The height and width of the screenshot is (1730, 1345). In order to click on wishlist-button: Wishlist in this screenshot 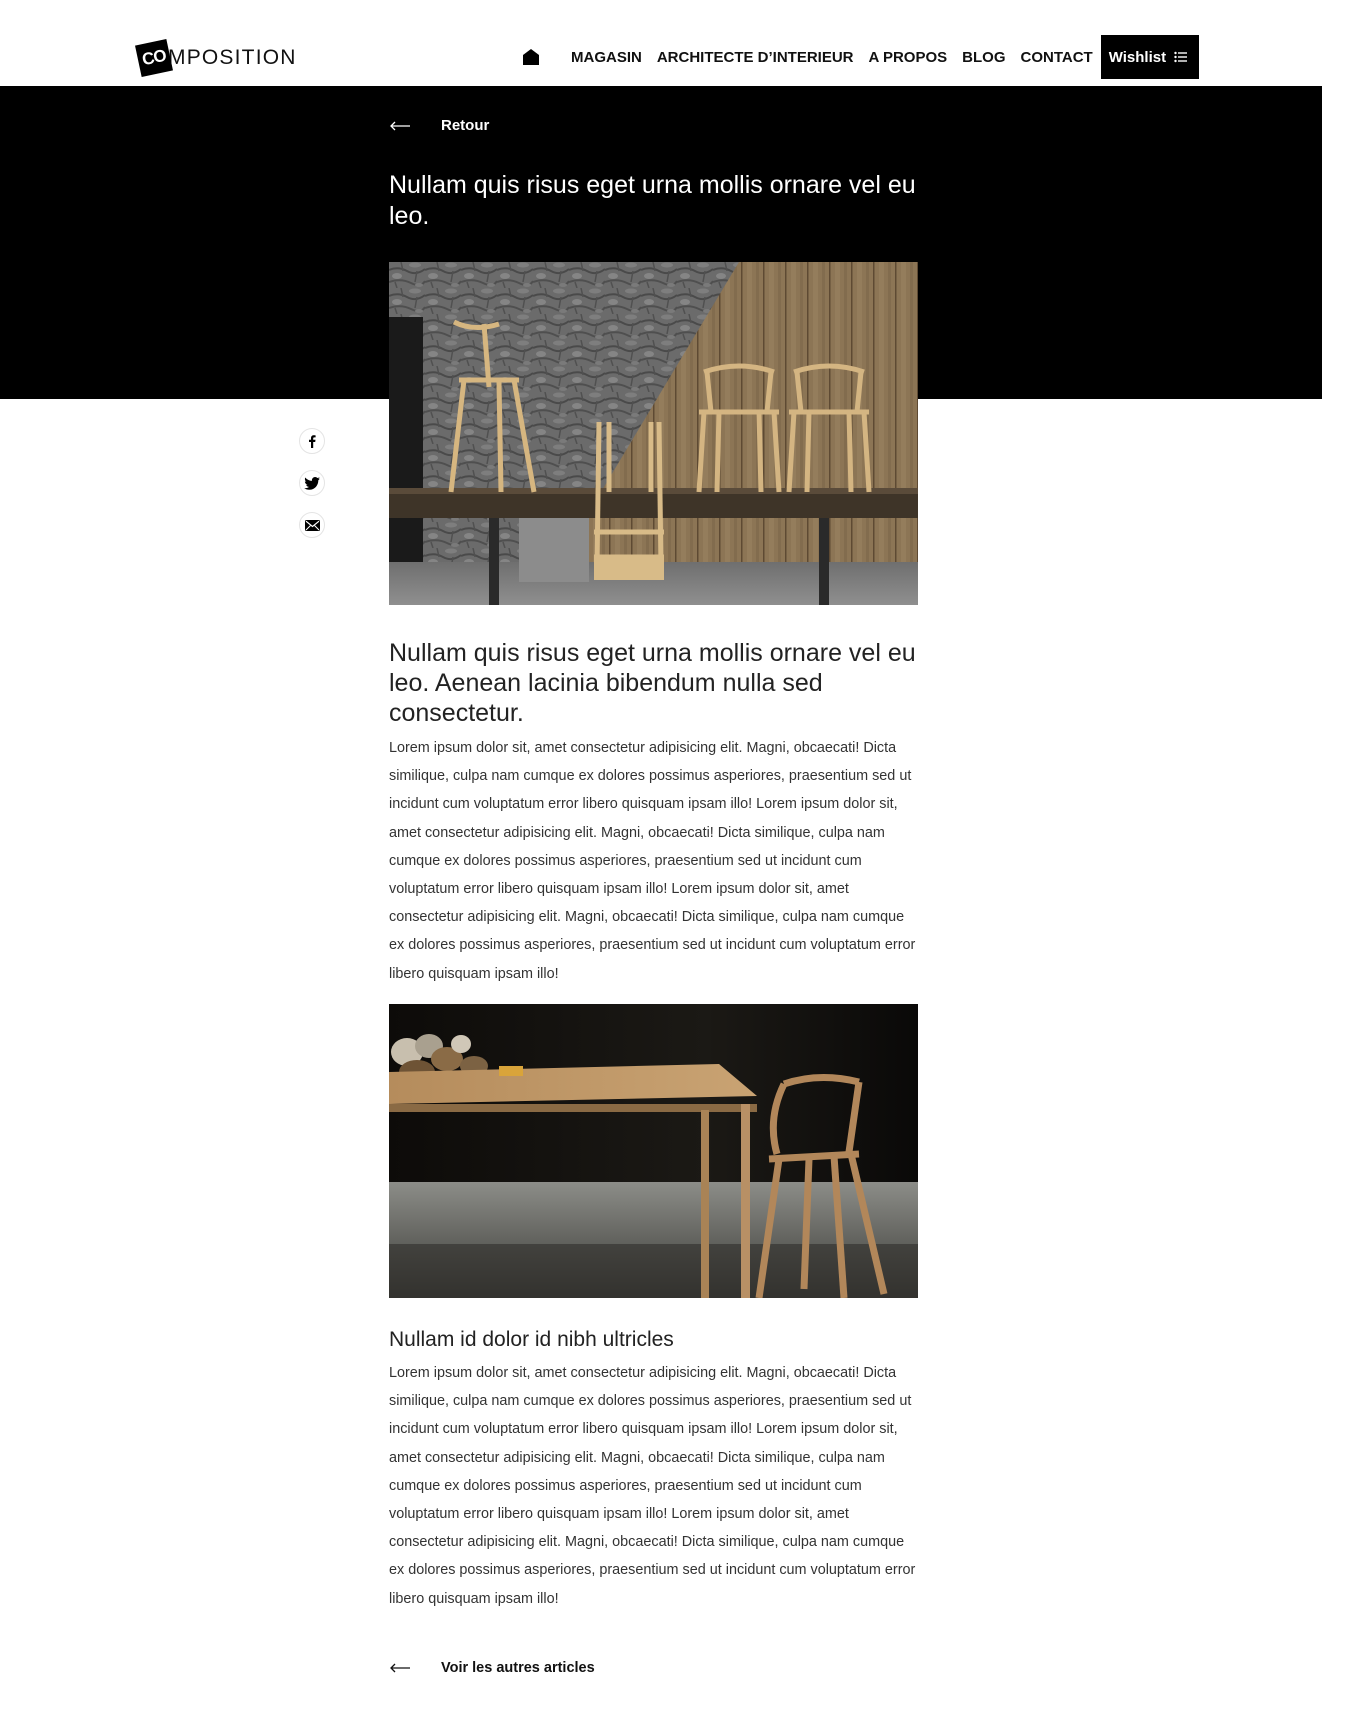, I will do `click(1150, 57)`.